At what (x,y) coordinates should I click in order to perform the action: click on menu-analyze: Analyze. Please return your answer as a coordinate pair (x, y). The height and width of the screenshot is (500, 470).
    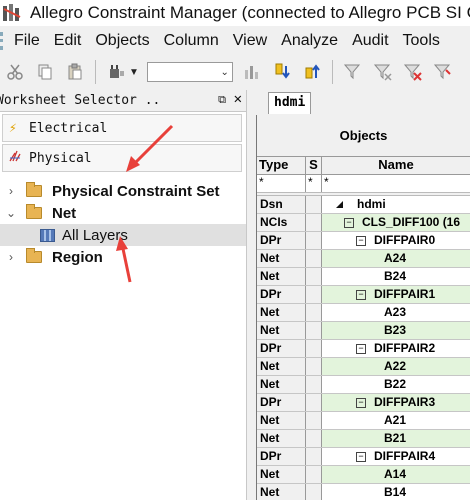
    Looking at the image, I should click on (309, 41).